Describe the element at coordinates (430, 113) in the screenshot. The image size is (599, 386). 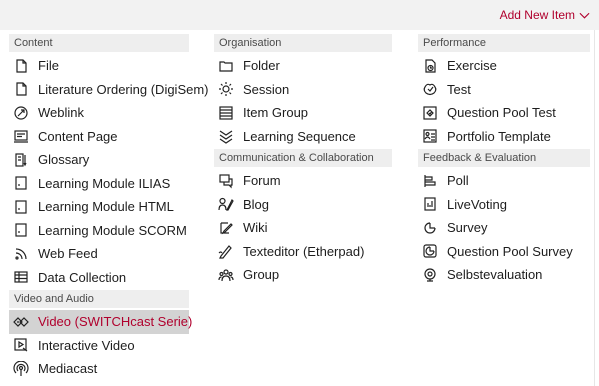
I see `question-pool-test-icon` at that location.